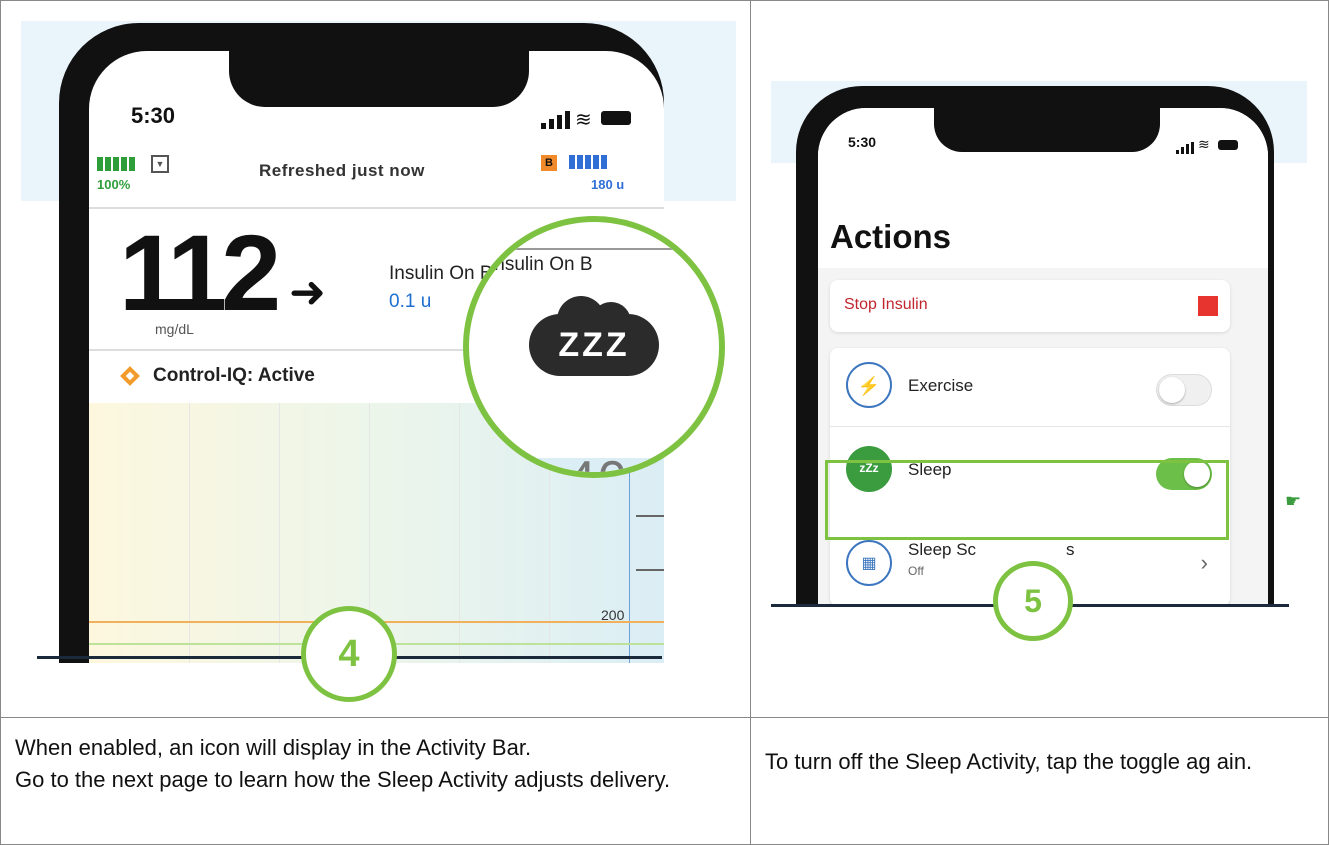 The width and height of the screenshot is (1329, 845). Describe the element at coordinates (598, 461) in the screenshot. I see `zoom-axis-value: 40` at that location.